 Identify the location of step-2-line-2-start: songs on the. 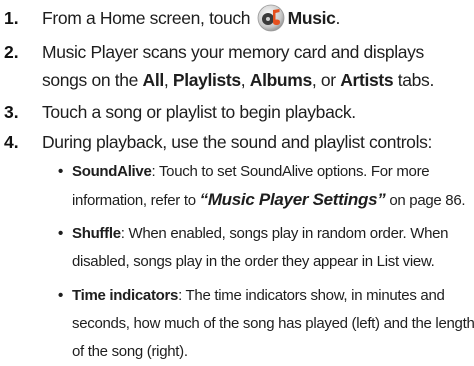
(92, 80).